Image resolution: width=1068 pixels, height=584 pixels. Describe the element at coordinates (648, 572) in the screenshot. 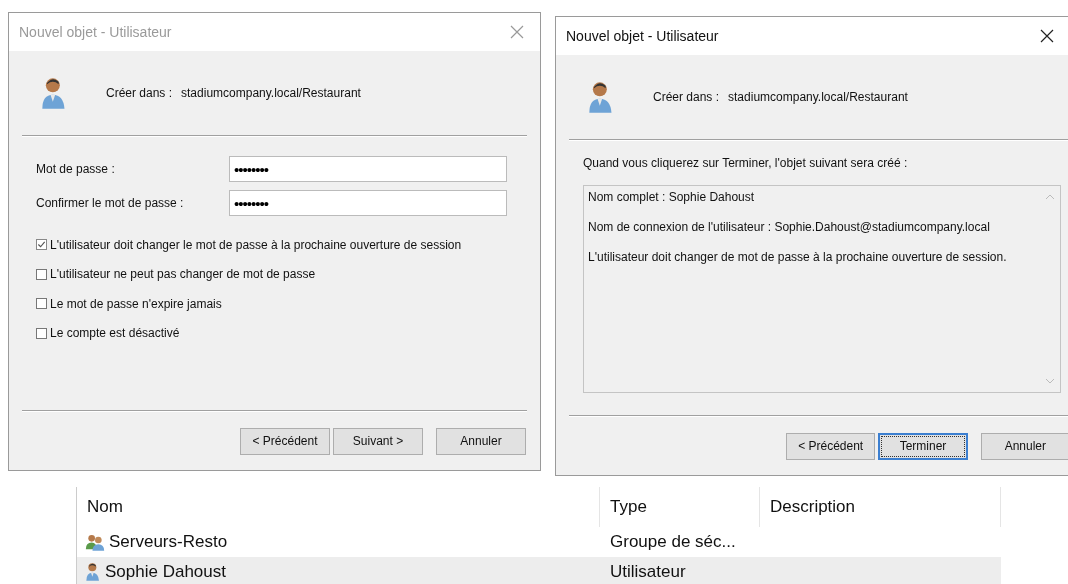

I see `type-text: Utilisateur` at that location.